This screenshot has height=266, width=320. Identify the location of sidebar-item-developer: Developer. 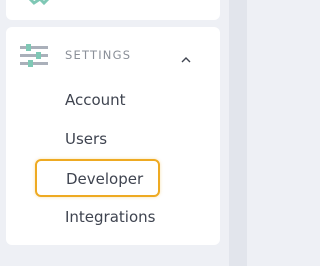
(97, 178).